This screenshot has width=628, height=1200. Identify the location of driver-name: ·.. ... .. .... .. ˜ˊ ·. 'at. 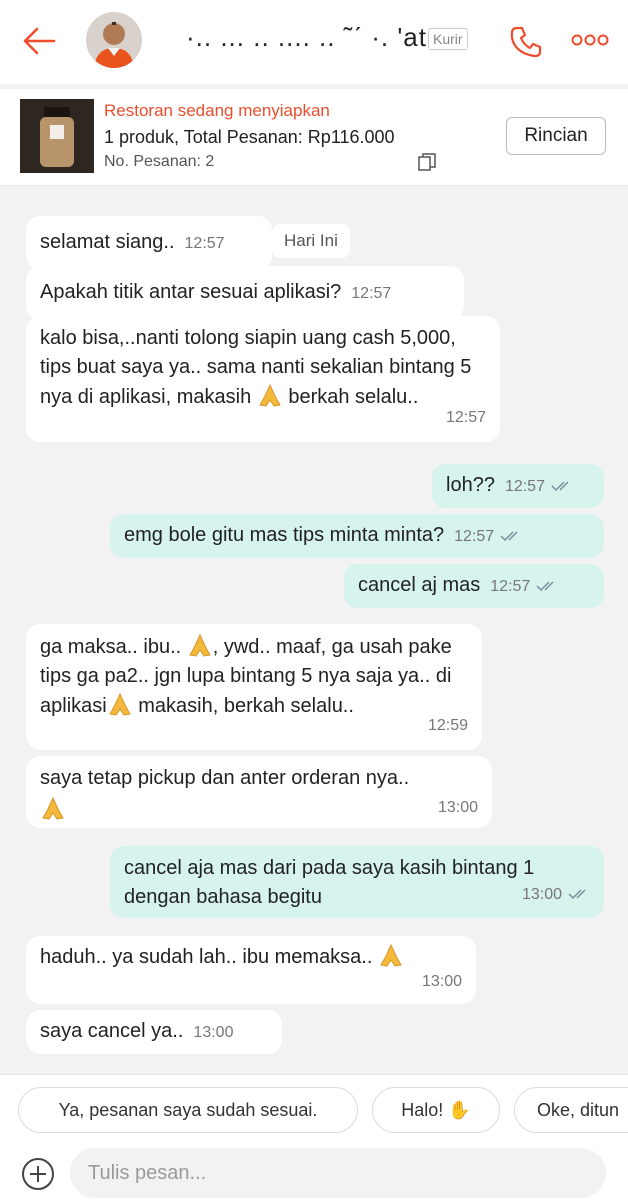
(306, 37).